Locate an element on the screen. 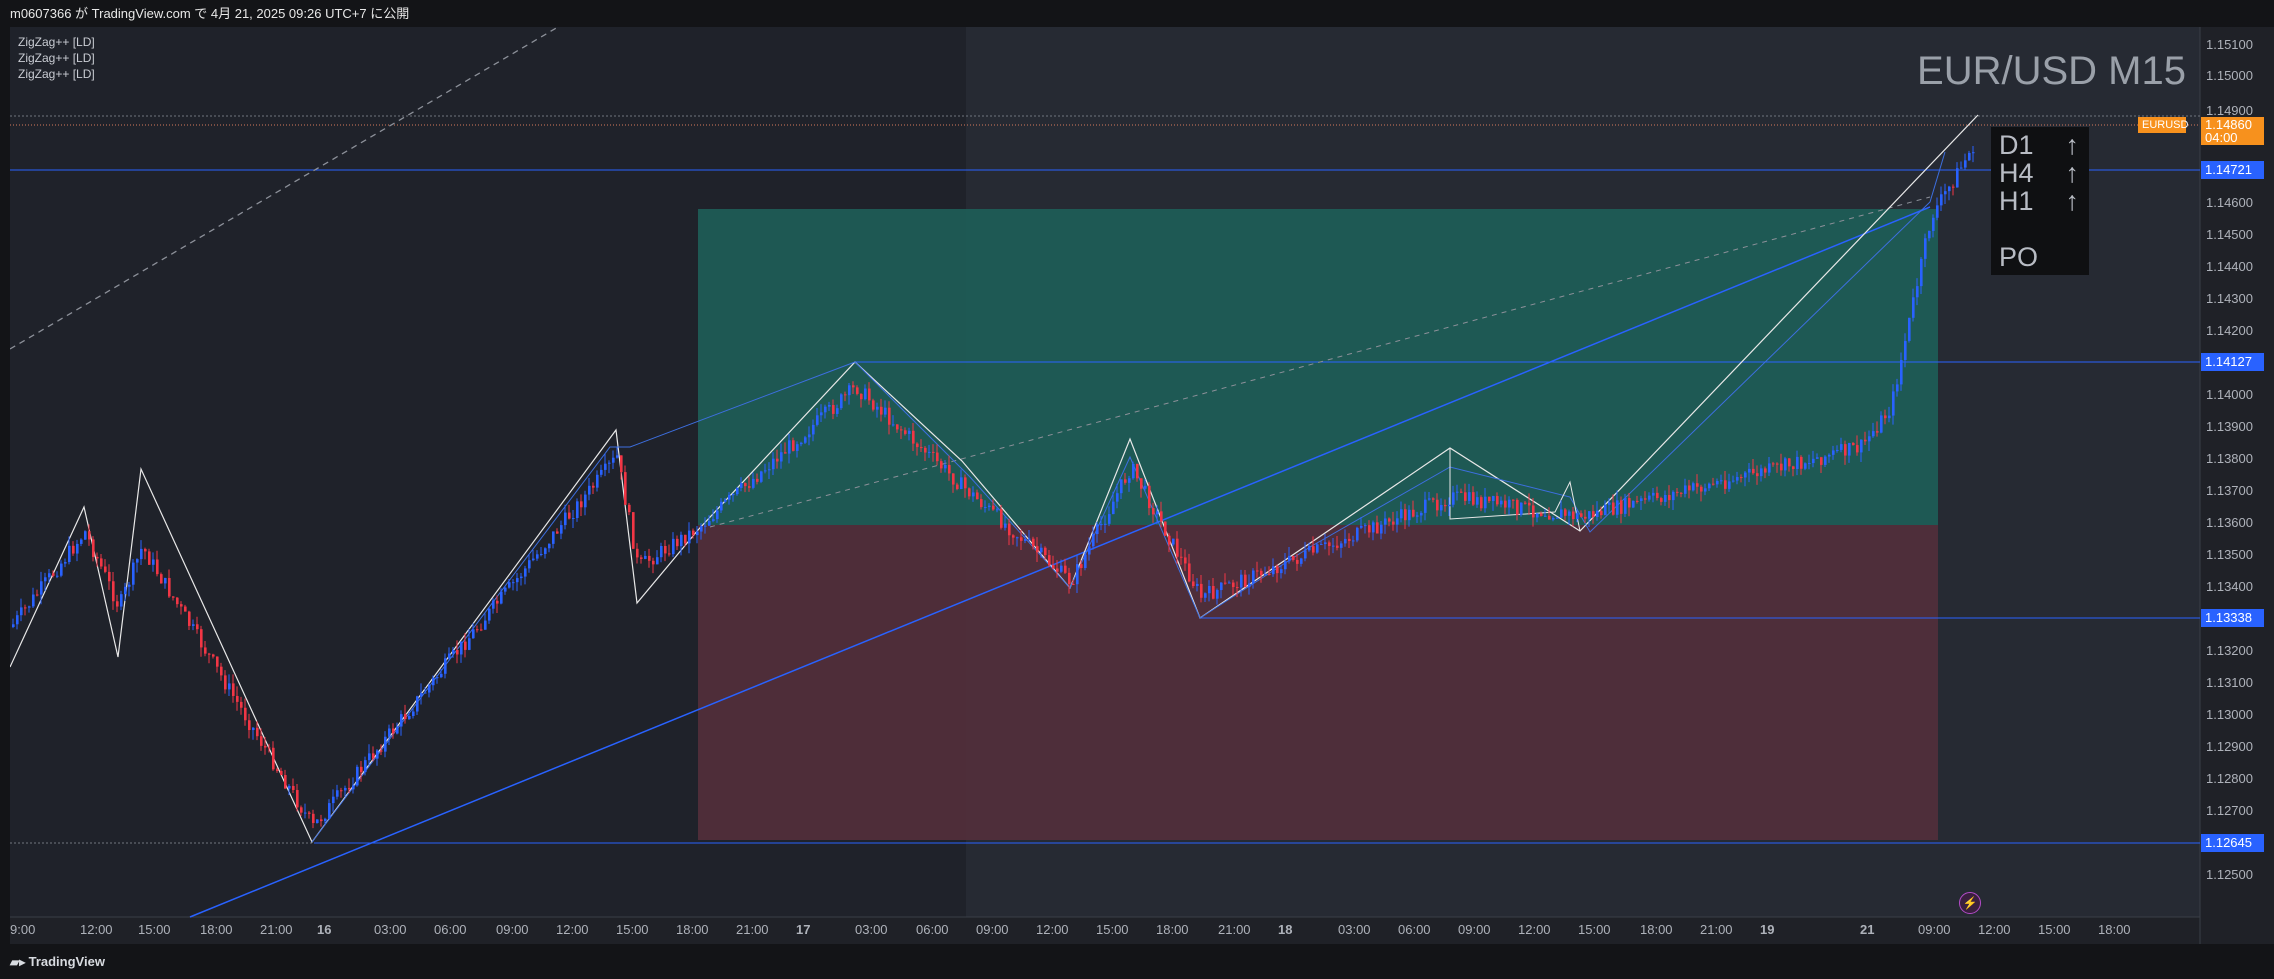 The height and width of the screenshot is (979, 2274). level-price-tag: 1.13338 is located at coordinates (2232, 618).